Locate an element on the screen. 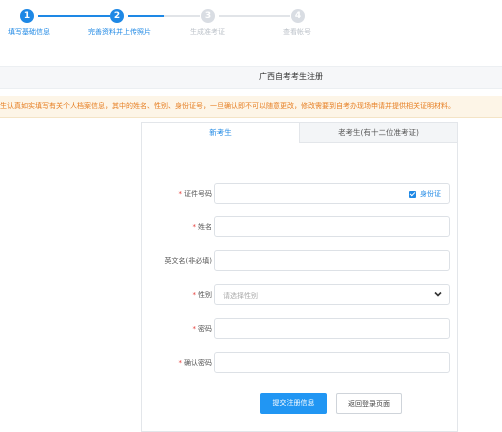 This screenshot has width=502, height=432. tab-returning-candidate: 老考生(有十二位准考证) is located at coordinates (378, 133).